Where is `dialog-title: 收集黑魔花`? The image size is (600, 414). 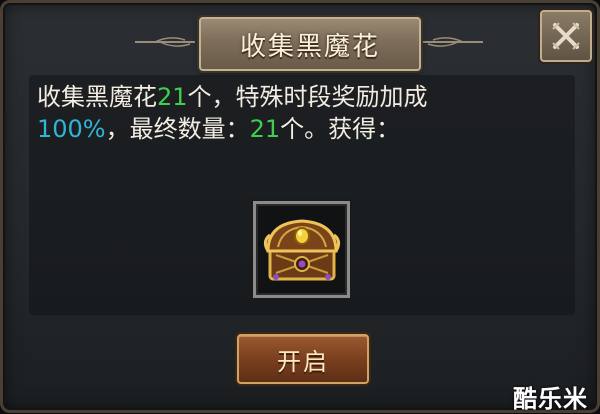 dialog-title: 收集黑魔花 is located at coordinates (309, 46).